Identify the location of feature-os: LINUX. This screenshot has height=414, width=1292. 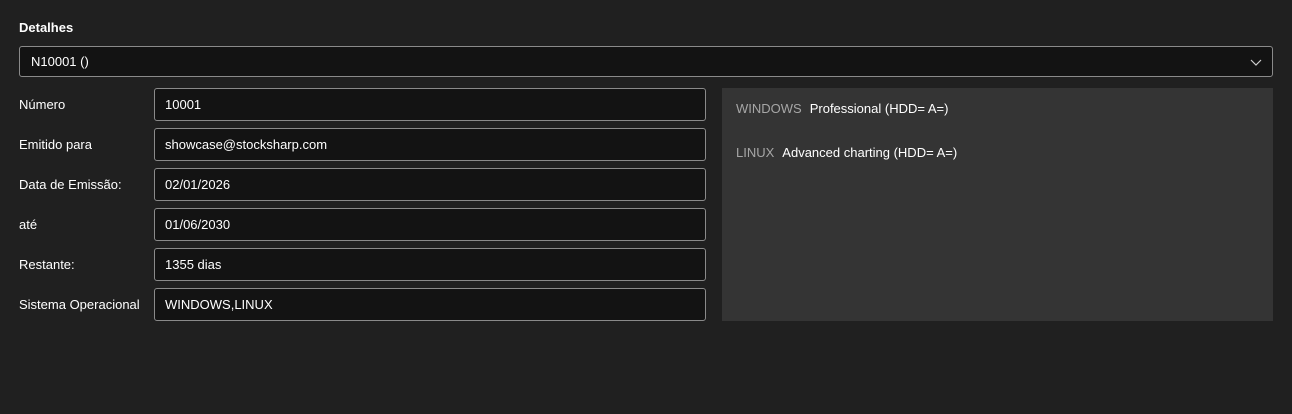
(755, 152).